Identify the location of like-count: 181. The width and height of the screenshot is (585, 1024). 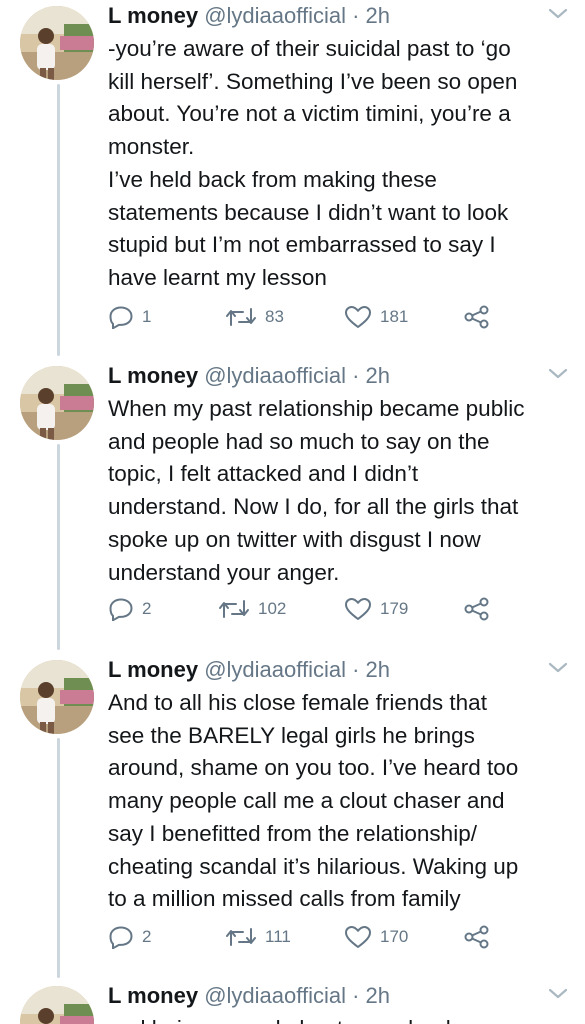
(394, 316).